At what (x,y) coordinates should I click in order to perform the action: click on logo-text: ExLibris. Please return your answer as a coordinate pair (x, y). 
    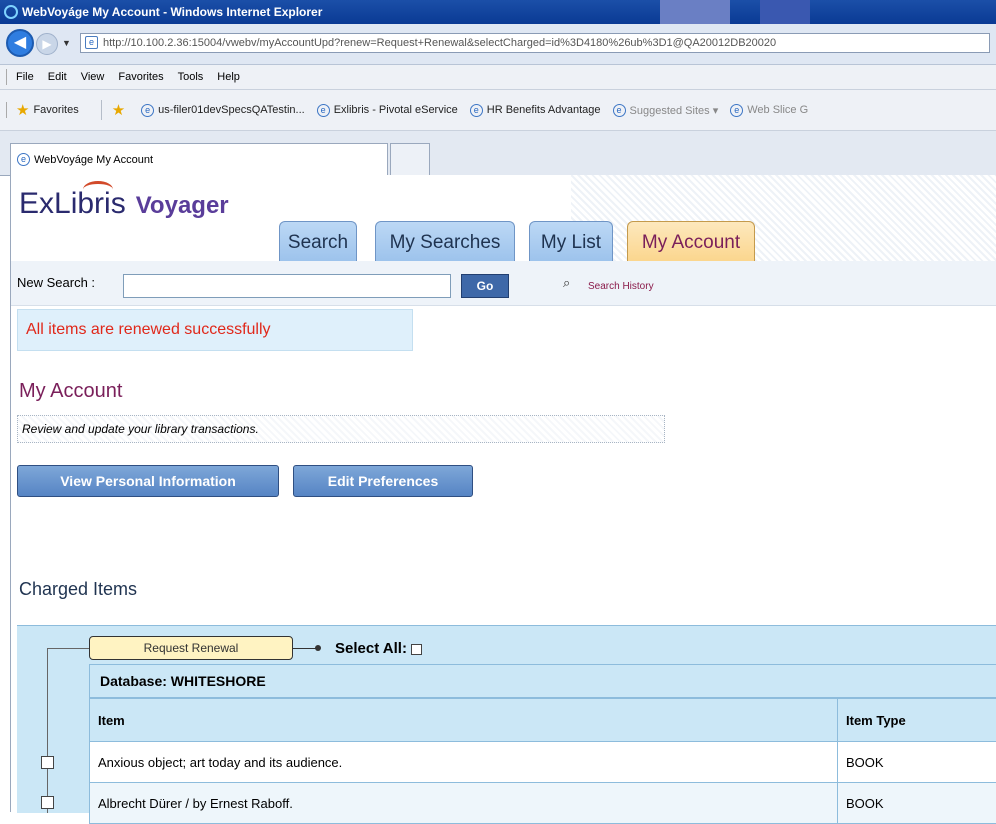
    Looking at the image, I should click on (72, 203).